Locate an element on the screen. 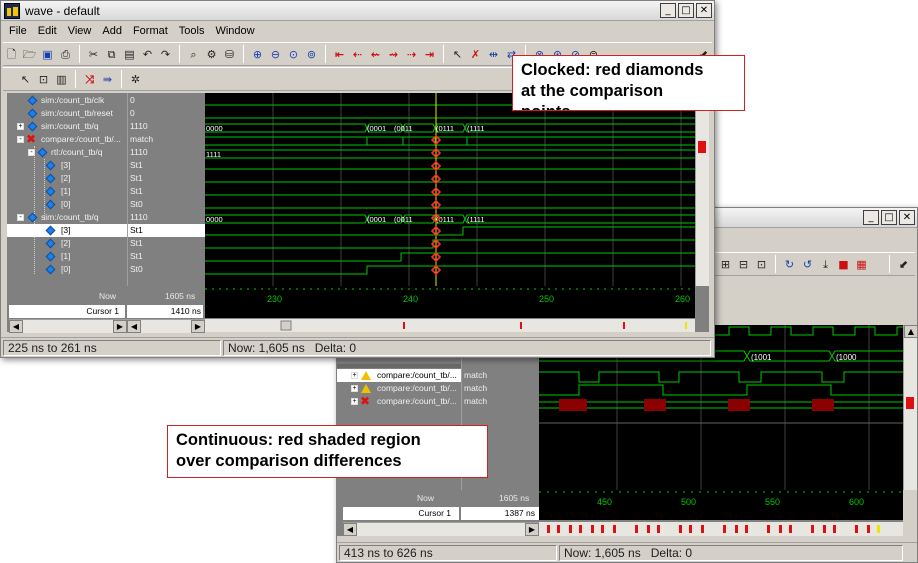 Image resolution: width=918 pixels, height=563 pixels. step-into-icon: ⊡ is located at coordinates (761, 264).